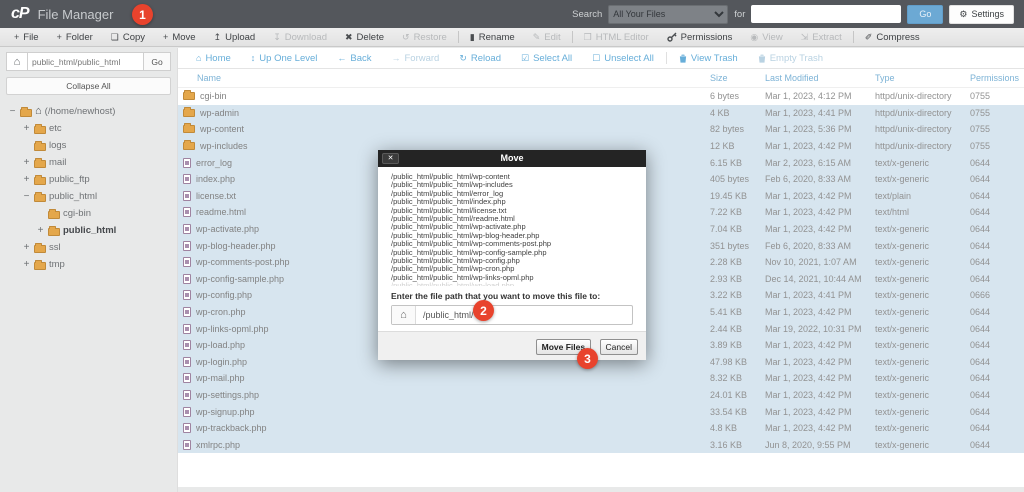 The image size is (1024, 492). Describe the element at coordinates (480, 58) in the screenshot. I see `nav-item-reload: ↻ Reload` at that location.